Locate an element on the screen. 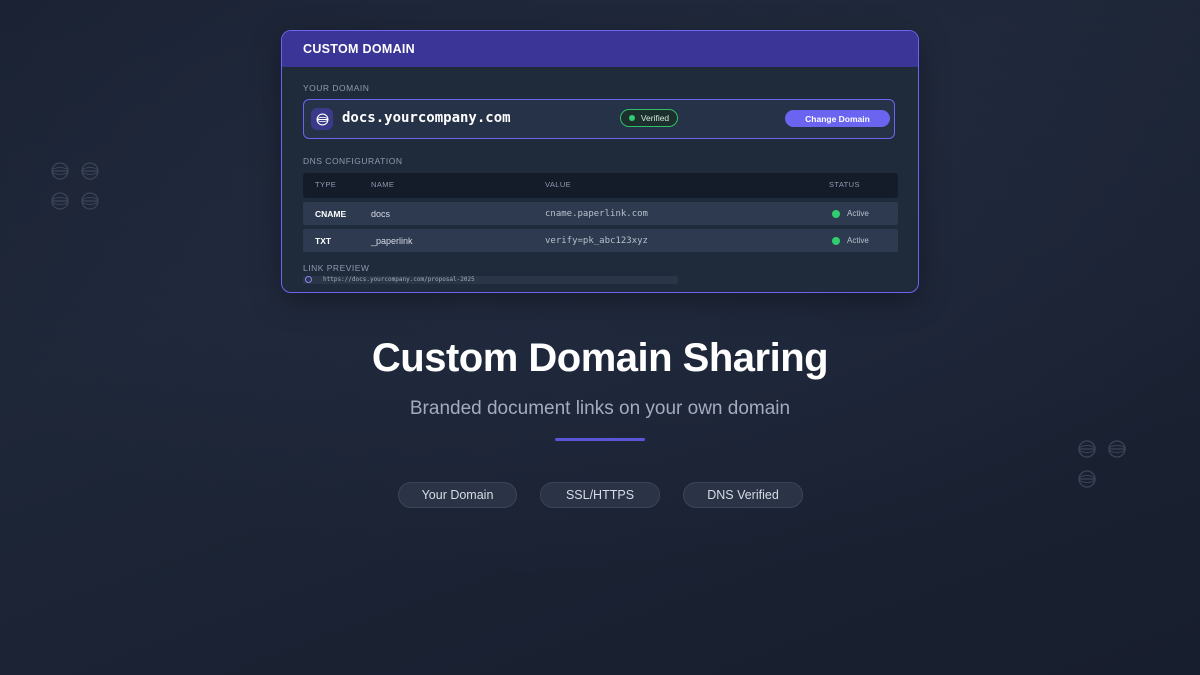 Image resolution: width=1200 pixels, height=675 pixels. feature-pill-ssl-https: SSL/HTTPS is located at coordinates (600, 495).